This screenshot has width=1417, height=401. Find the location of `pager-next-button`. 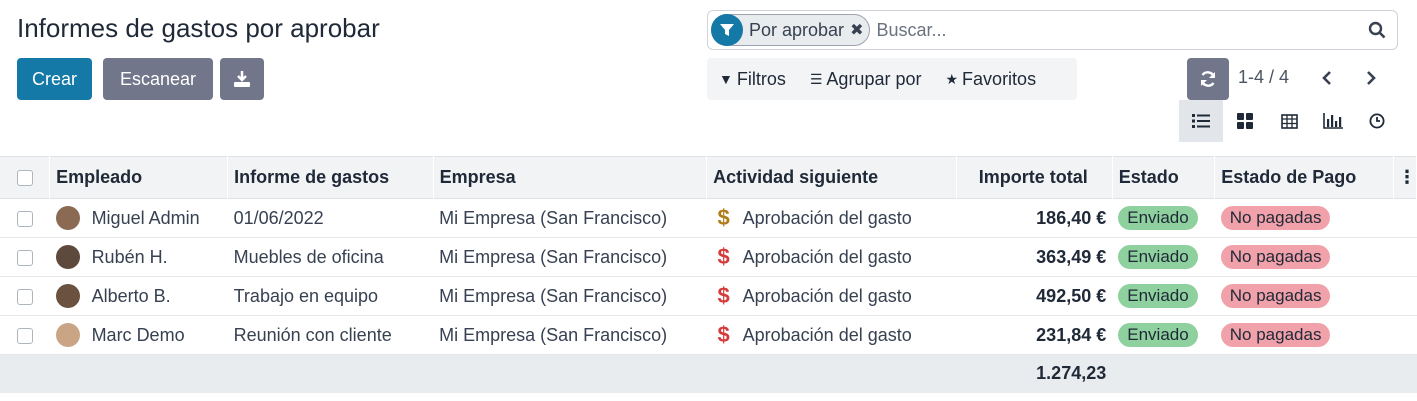

pager-next-button is located at coordinates (1371, 78).